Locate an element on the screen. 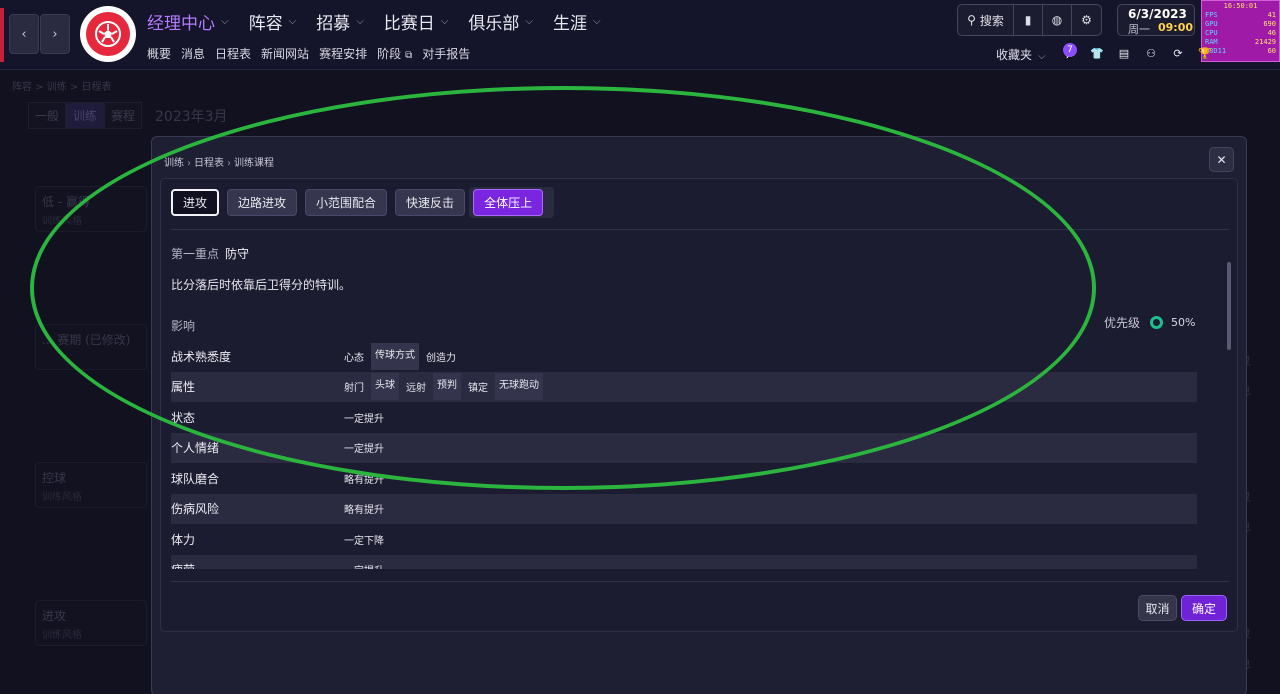 This screenshot has height=694, width=1280. submenu-inbox: 消息 is located at coordinates (193, 53).